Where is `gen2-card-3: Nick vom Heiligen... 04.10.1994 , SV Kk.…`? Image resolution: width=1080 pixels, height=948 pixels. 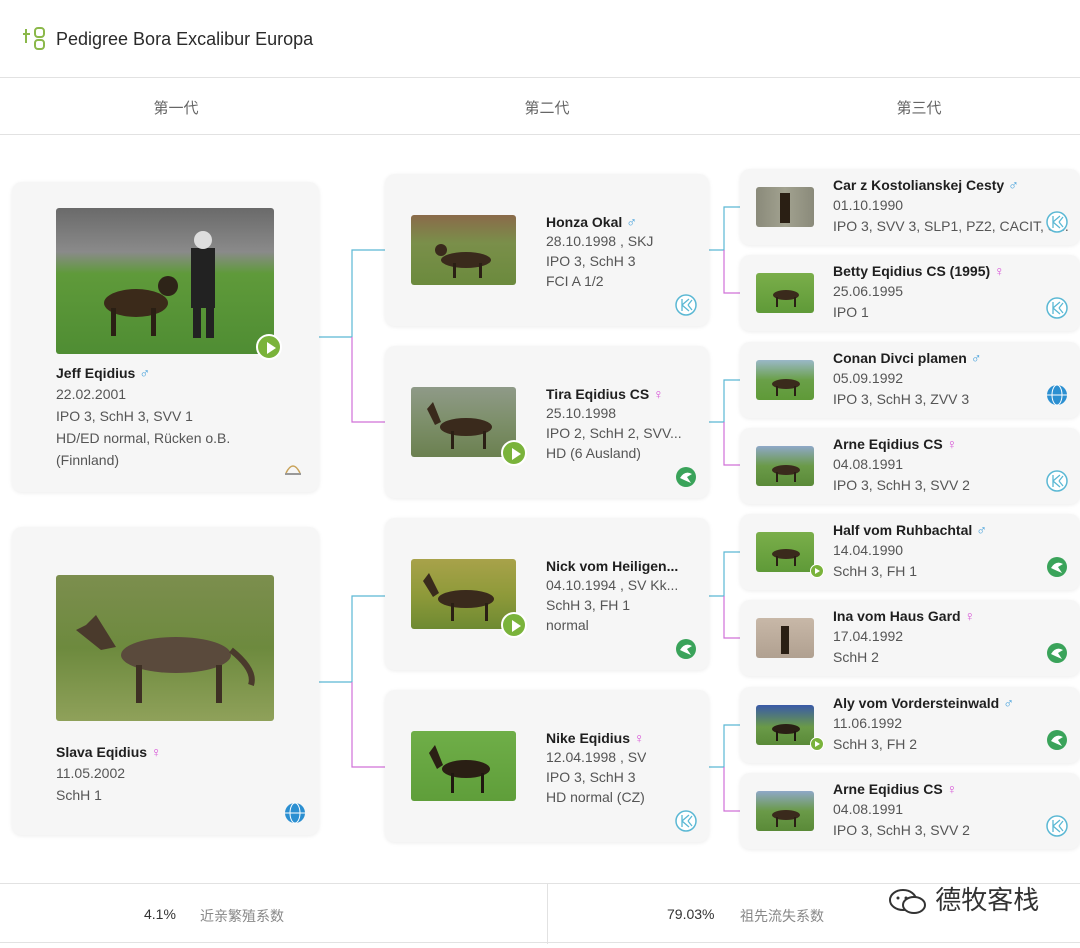
gen2-card-3: Nick vom Heiligen... 04.10.1994 , SV Kk.… is located at coordinates (547, 594).